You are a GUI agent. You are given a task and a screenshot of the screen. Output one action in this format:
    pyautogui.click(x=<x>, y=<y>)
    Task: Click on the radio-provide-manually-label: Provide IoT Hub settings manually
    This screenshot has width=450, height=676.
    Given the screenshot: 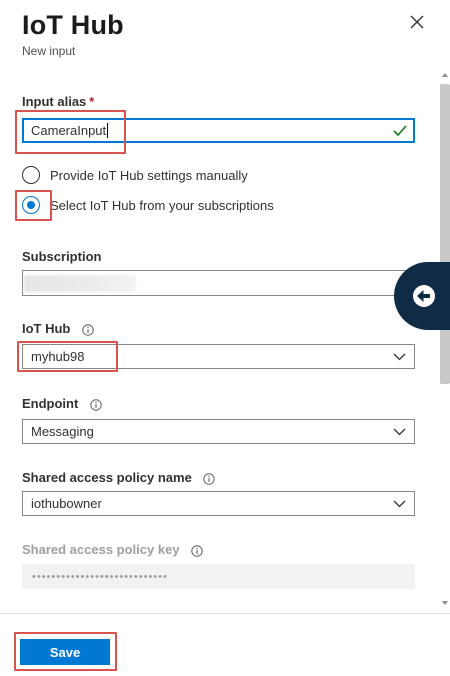 What is the action you would take?
    pyautogui.click(x=149, y=175)
    